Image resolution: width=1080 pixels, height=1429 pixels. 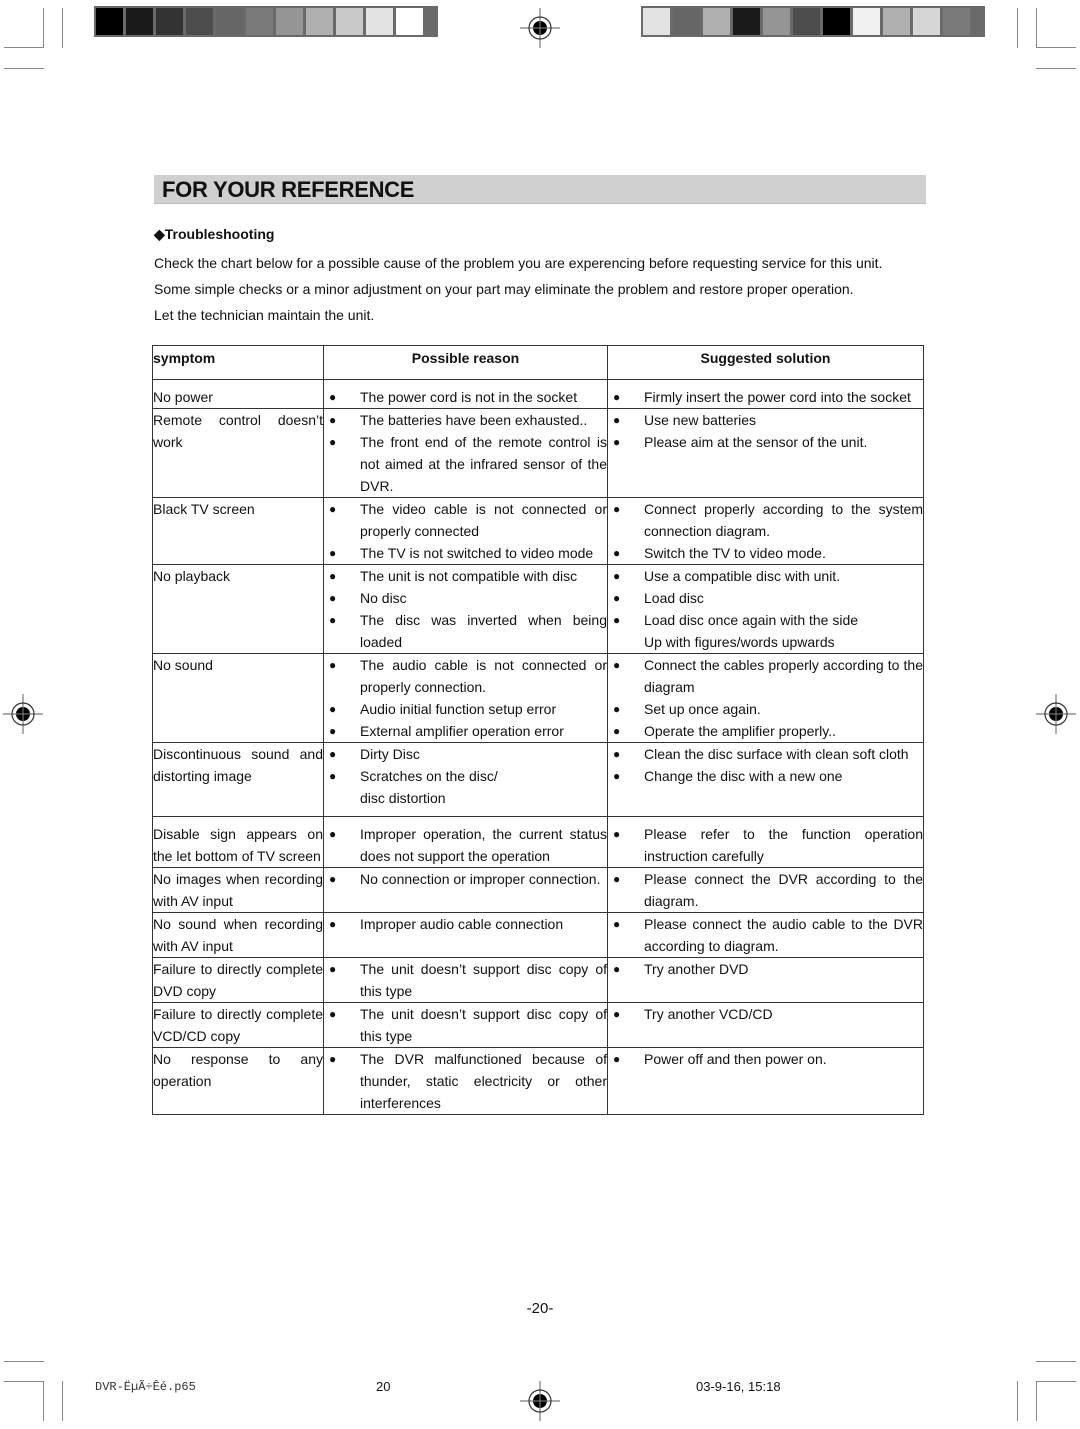 What do you see at coordinates (192, 576) in the screenshot?
I see `symptom-text: No playback` at bounding box center [192, 576].